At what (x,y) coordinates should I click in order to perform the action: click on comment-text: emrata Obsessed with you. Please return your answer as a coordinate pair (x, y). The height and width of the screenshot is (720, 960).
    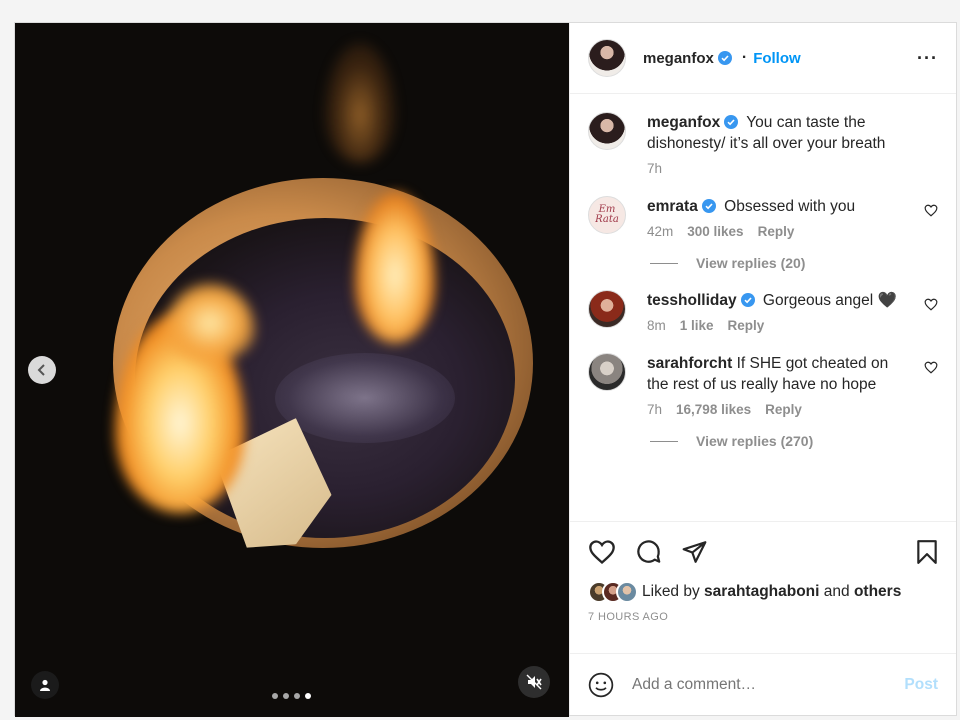
    Looking at the image, I should click on (778, 206).